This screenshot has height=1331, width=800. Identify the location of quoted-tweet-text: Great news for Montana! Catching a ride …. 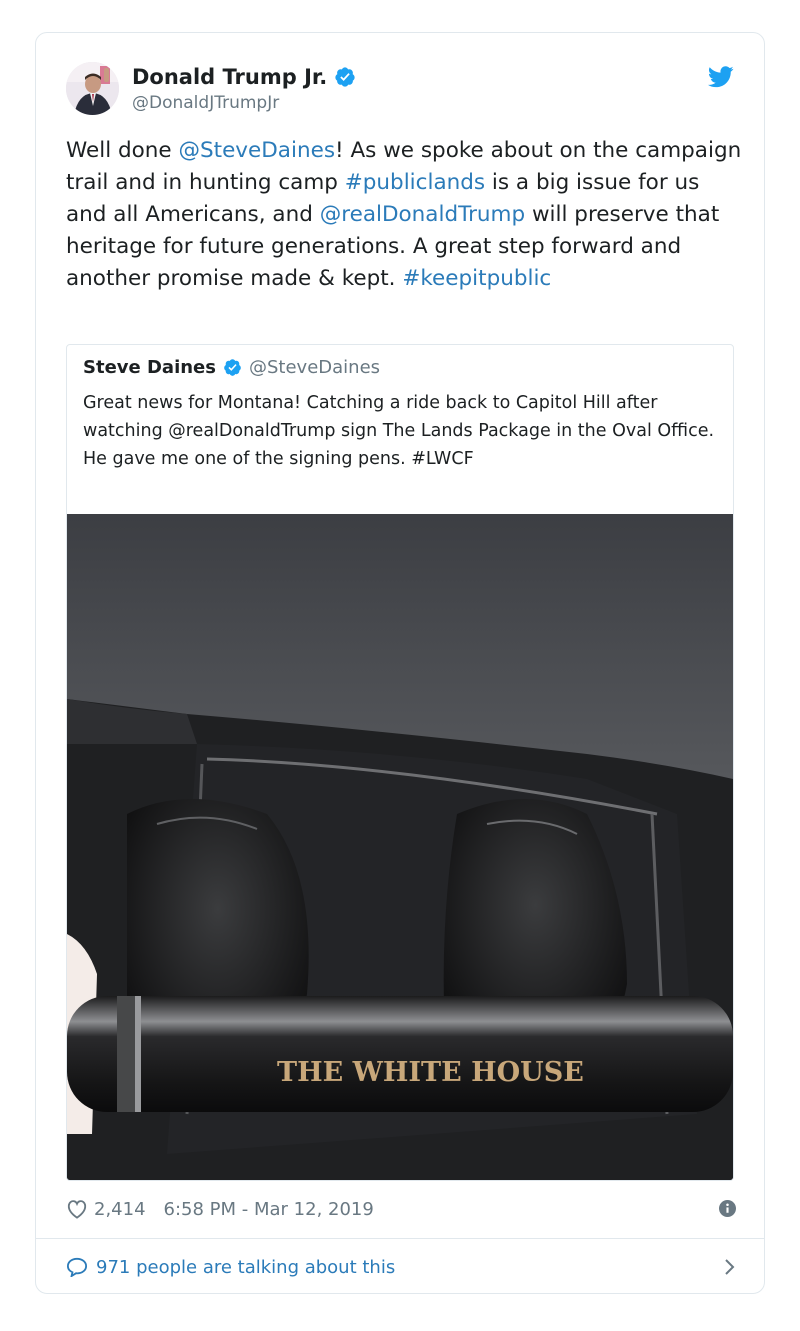
(399, 431).